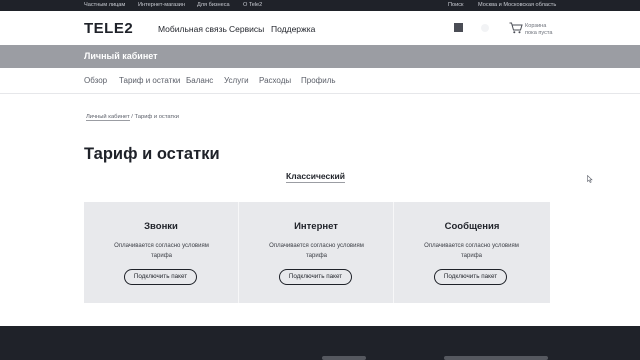  What do you see at coordinates (246, 29) in the screenshot?
I see `nav-services: Сервисы` at bounding box center [246, 29].